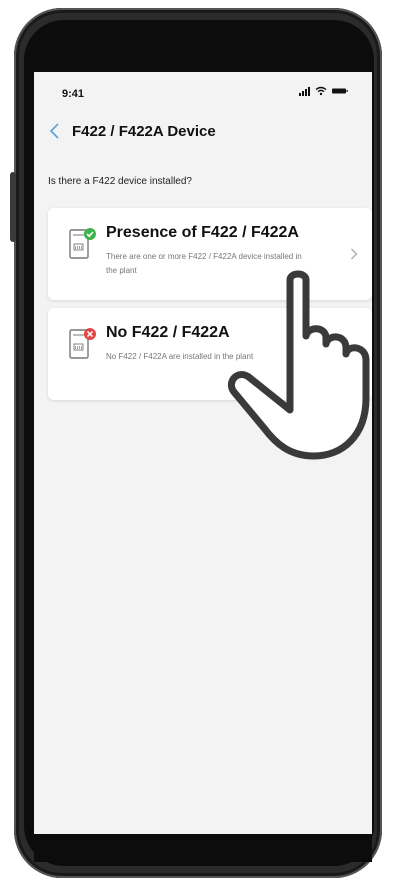 The height and width of the screenshot is (886, 398). I want to click on status-time: 9:41, so click(73, 94).